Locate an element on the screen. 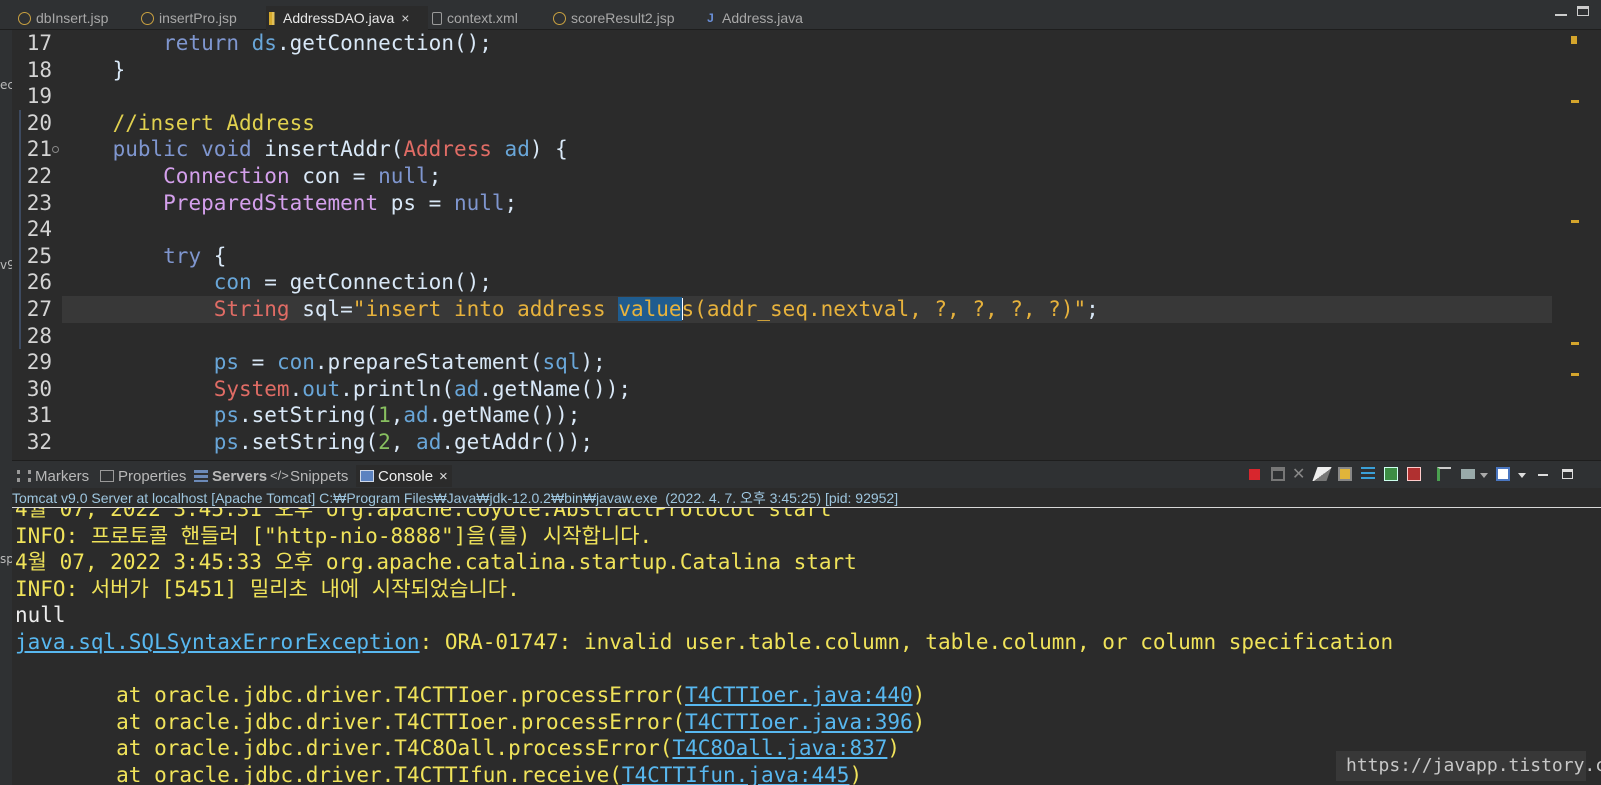  jsp-file-icon is located at coordinates (147, 18).